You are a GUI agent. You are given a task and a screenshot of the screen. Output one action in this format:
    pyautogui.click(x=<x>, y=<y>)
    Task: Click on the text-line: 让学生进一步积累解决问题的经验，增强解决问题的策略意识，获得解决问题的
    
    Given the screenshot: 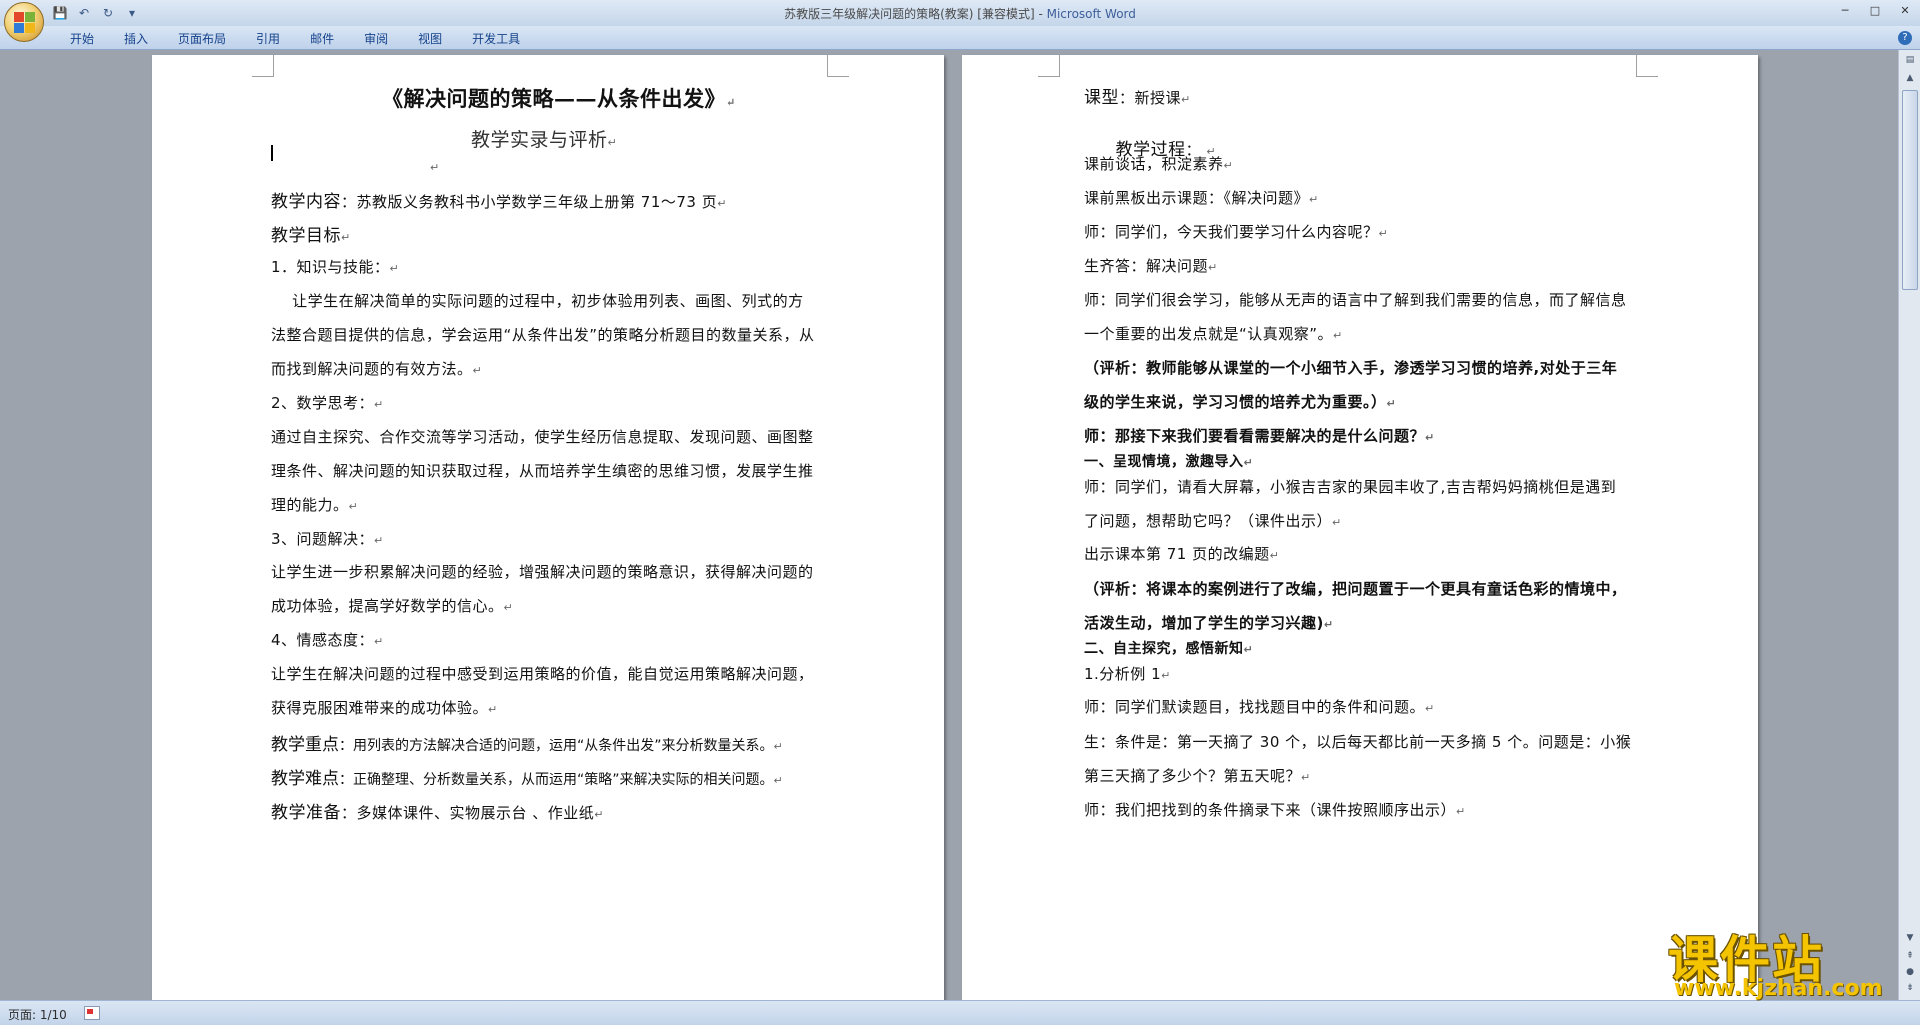 What is the action you would take?
    pyautogui.click(x=542, y=571)
    